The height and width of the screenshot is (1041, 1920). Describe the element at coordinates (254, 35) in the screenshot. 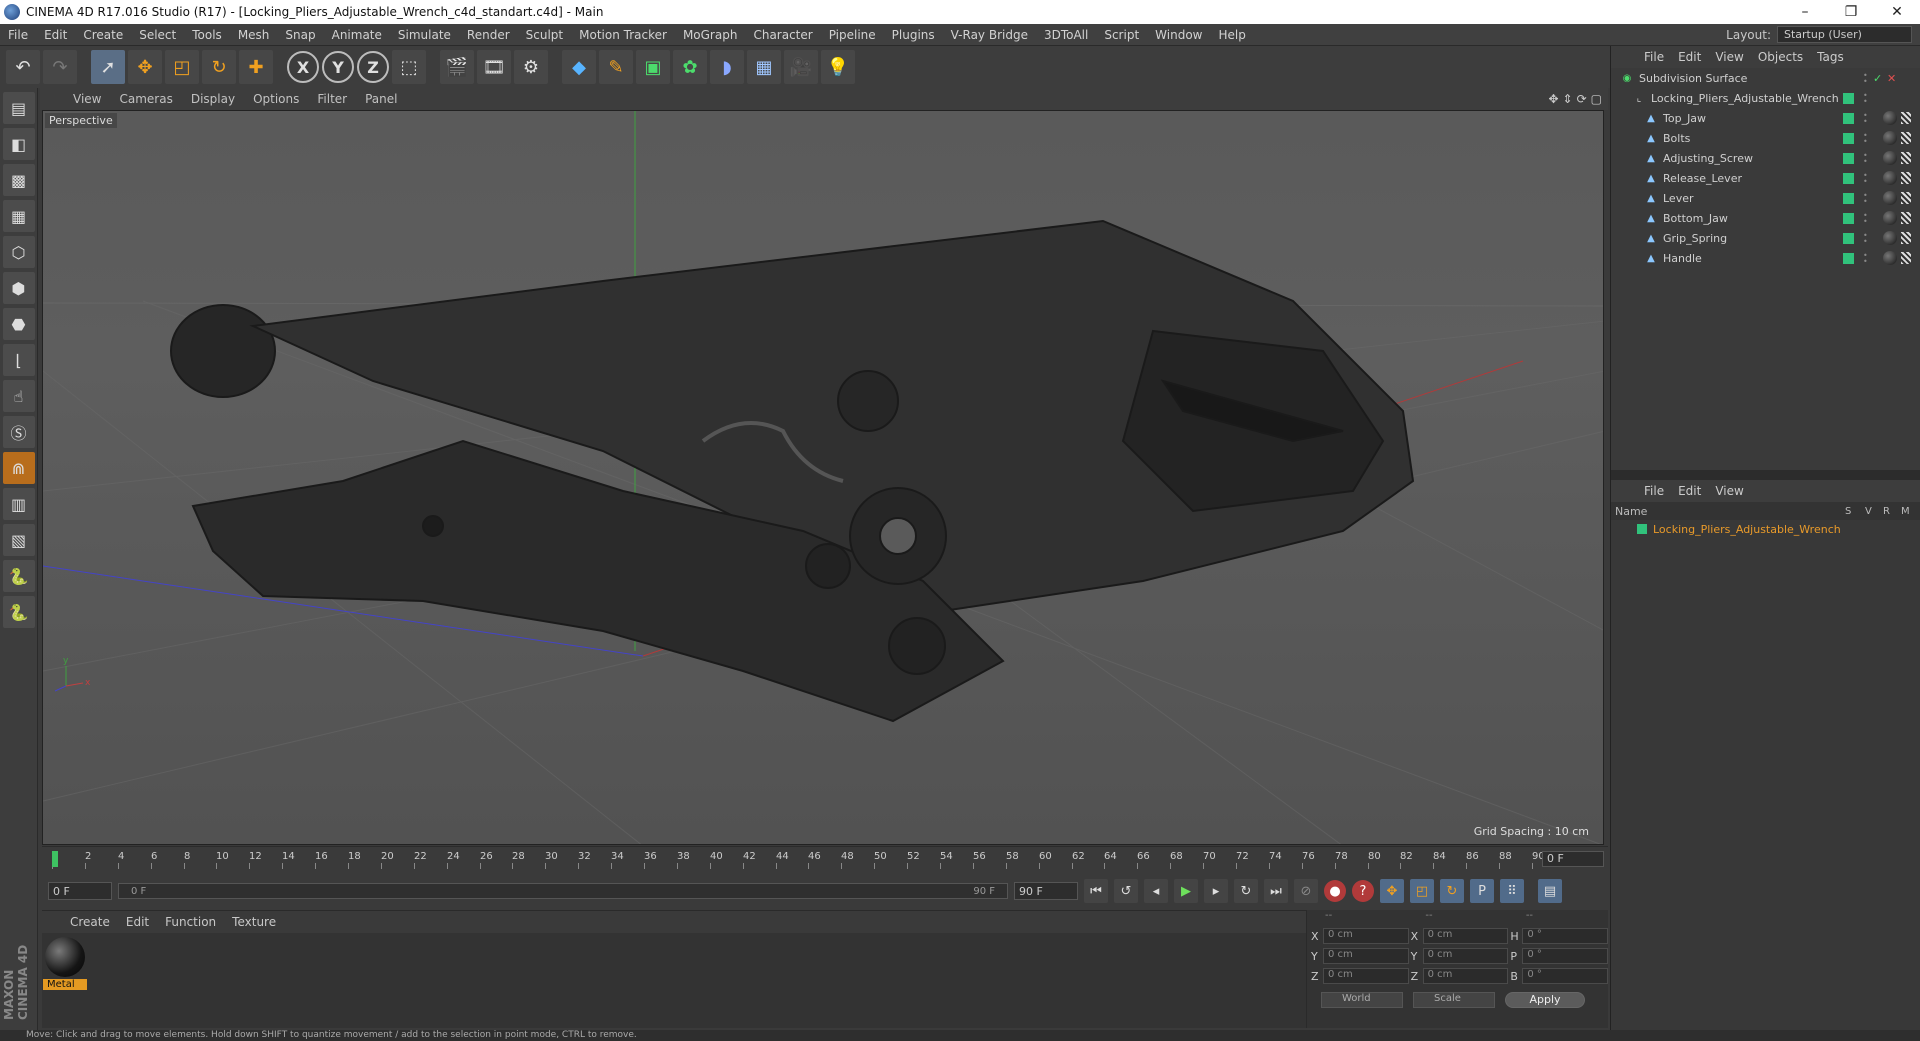

I see `menu-mesh: Mesh` at that location.